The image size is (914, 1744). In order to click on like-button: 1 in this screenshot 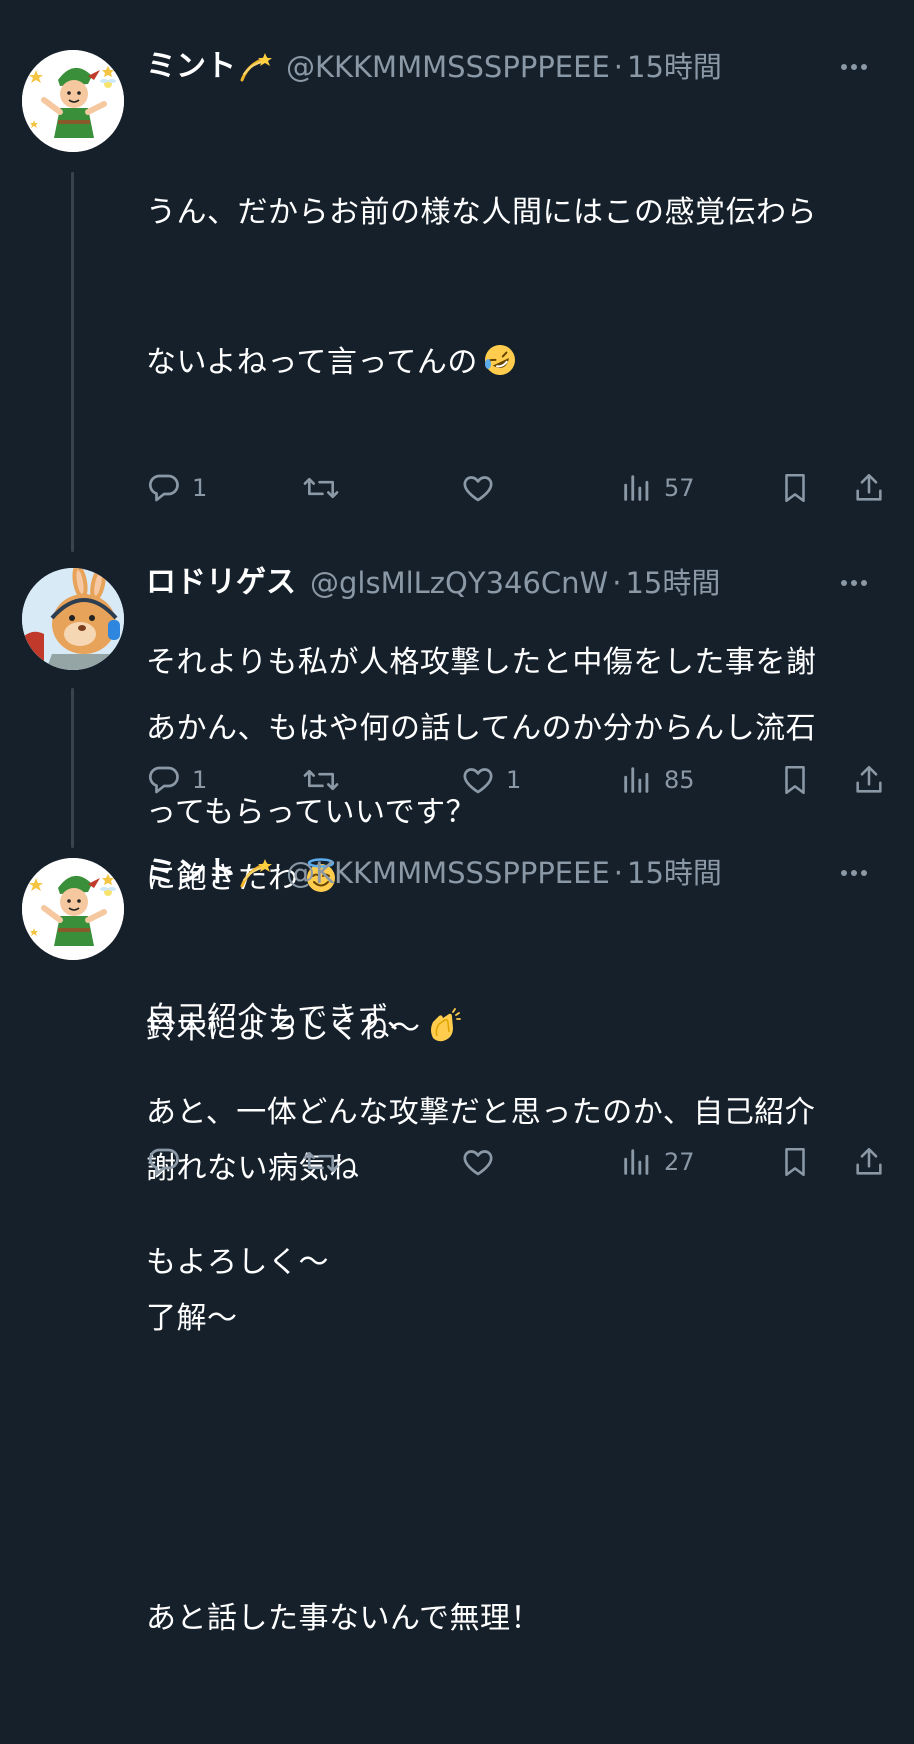, I will do `click(490, 780)`.